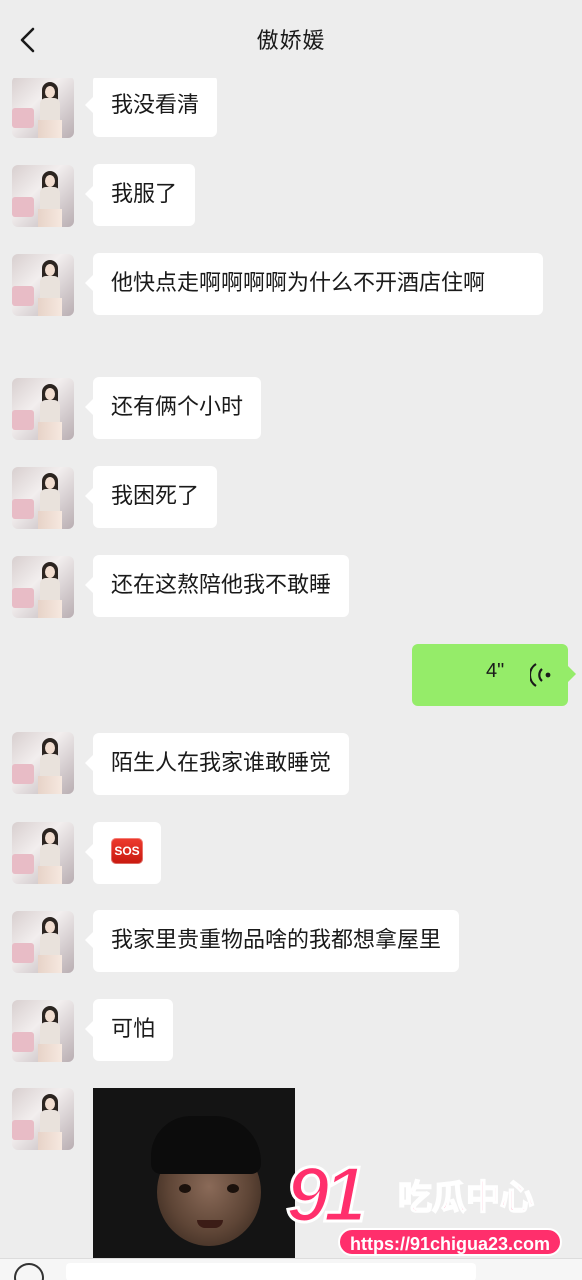 This screenshot has height=1280, width=582. I want to click on top-bar: 傲娇媛, so click(291, 39).